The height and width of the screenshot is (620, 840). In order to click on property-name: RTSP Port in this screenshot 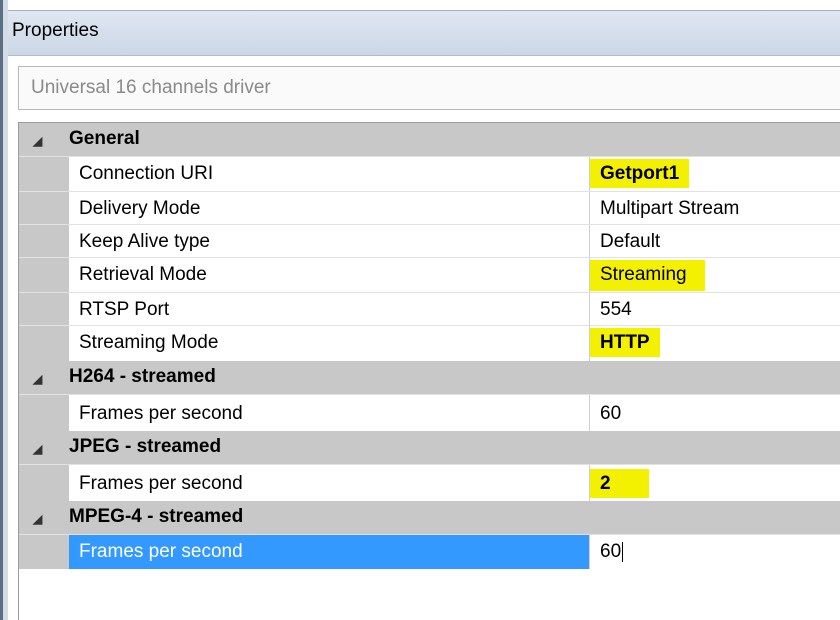, I will do `click(124, 309)`.